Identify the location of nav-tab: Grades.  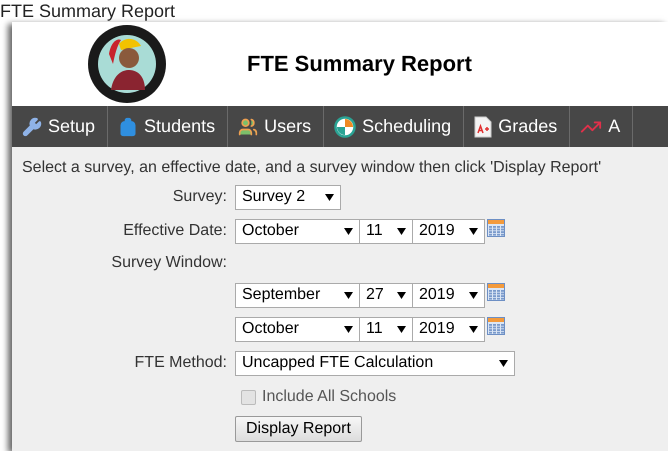
(517, 126).